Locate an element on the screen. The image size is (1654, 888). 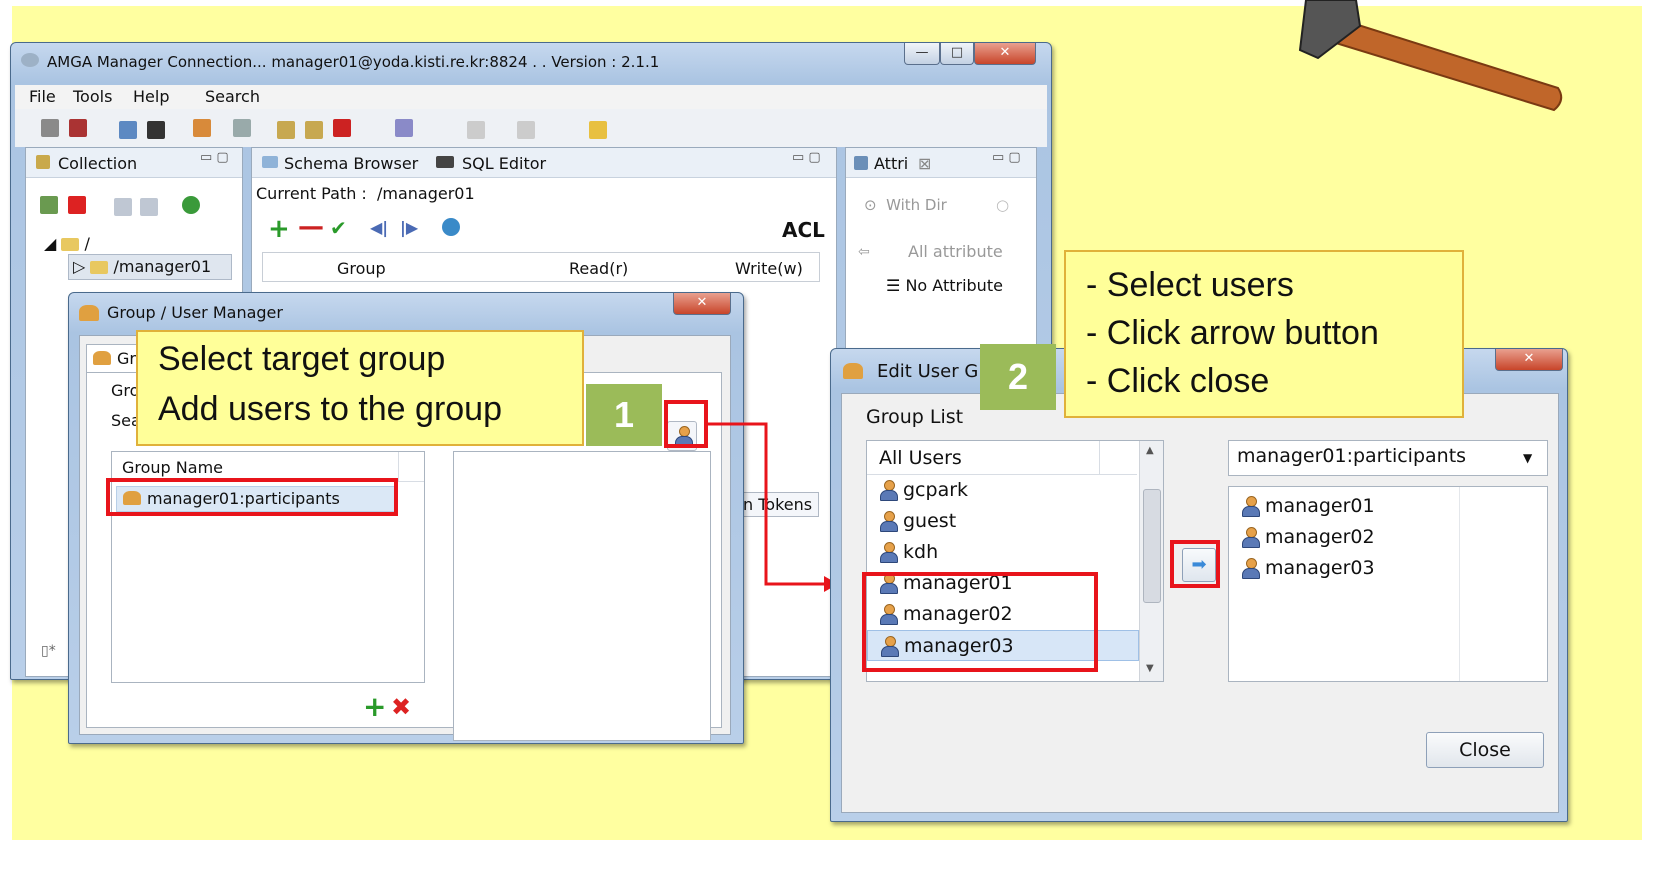
tab-schema-browser: Schema Browser is located at coordinates (351, 163).